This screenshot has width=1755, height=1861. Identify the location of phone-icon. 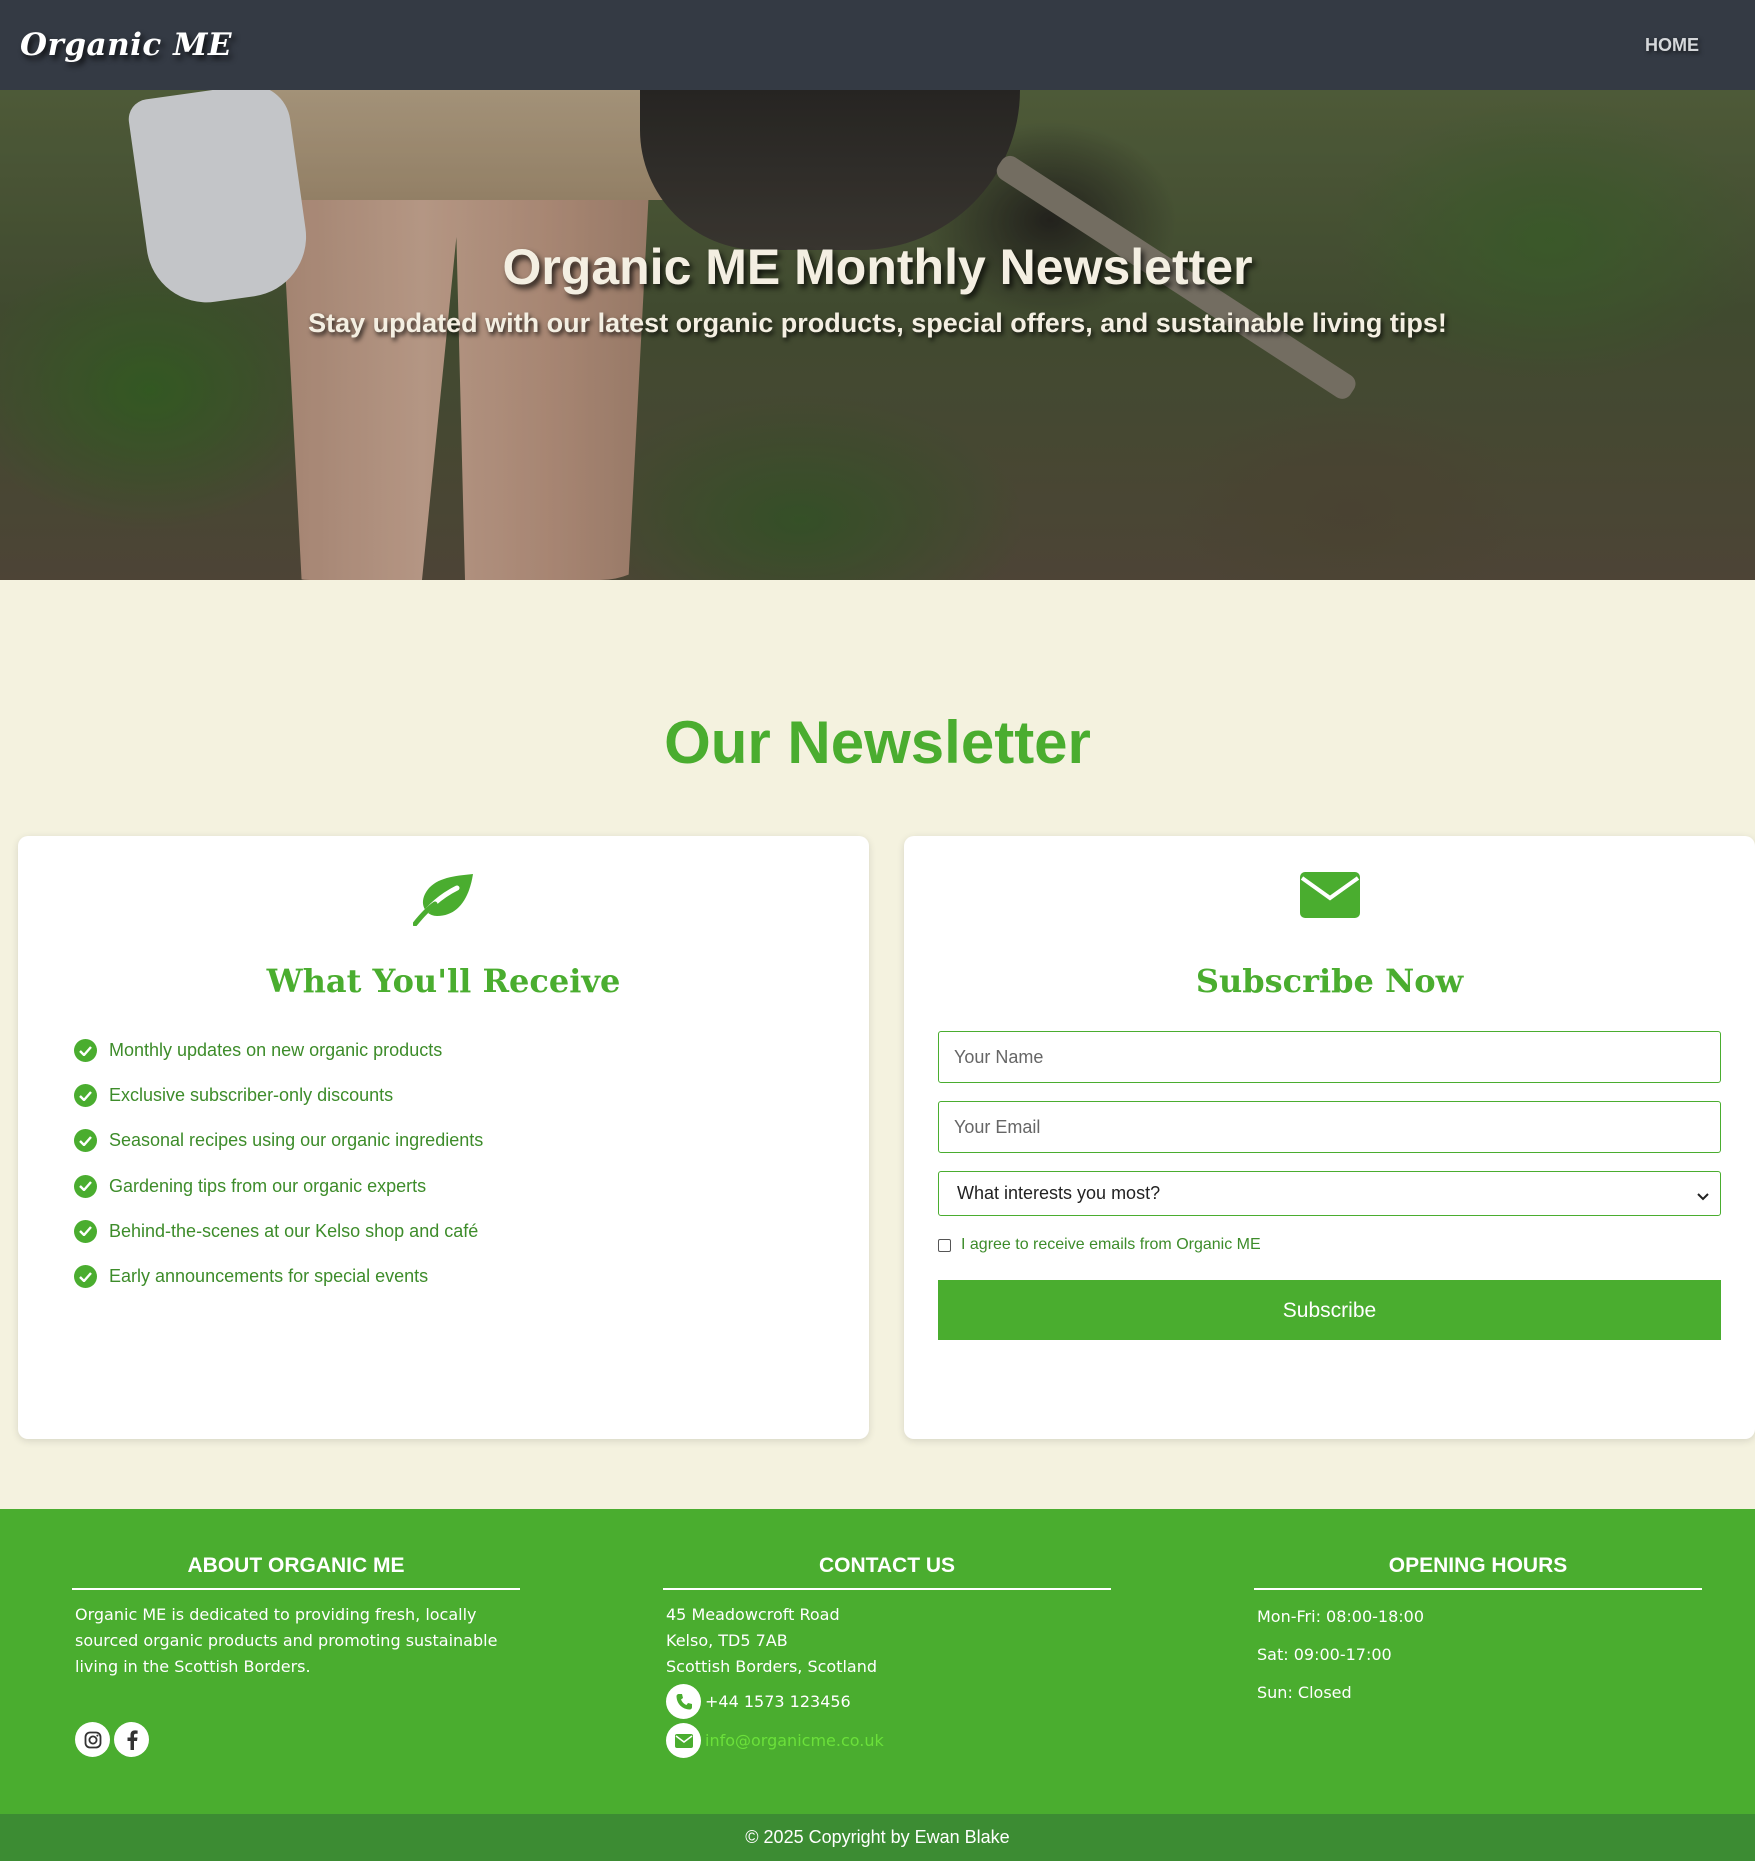
(683, 1701).